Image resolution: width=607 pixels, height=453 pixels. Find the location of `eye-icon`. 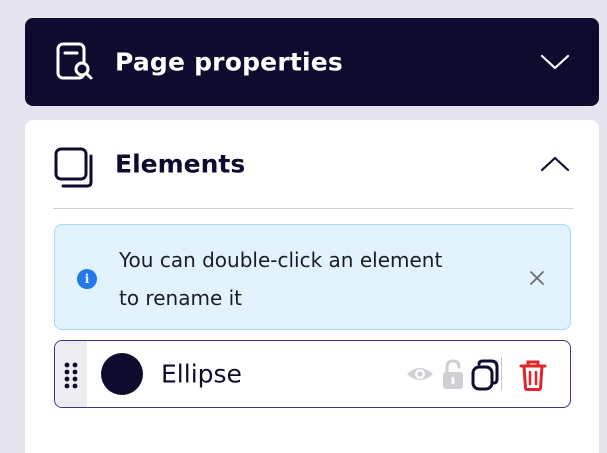

eye-icon is located at coordinates (420, 374).